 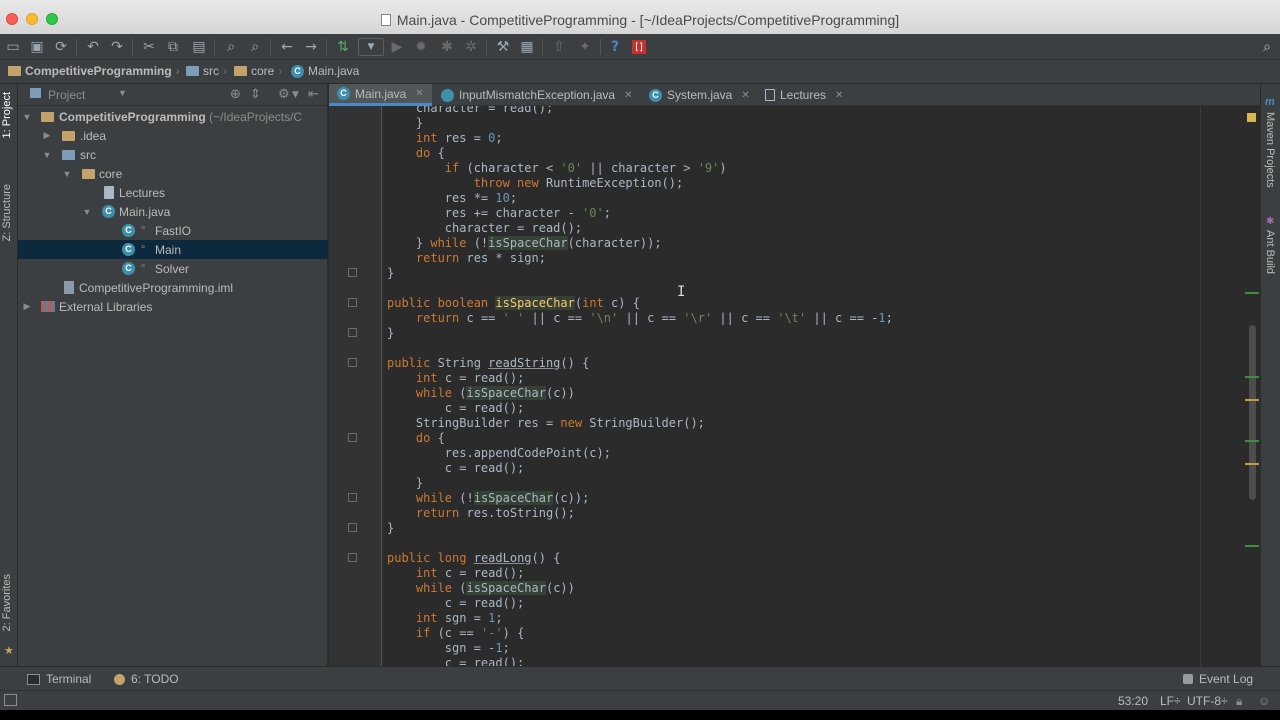 What do you see at coordinates (355, 386) in the screenshot?
I see `editor-gutter` at bounding box center [355, 386].